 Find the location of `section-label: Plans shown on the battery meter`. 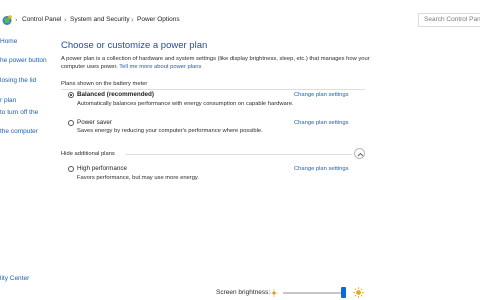

section-label: Plans shown on the battery meter is located at coordinates (104, 84).